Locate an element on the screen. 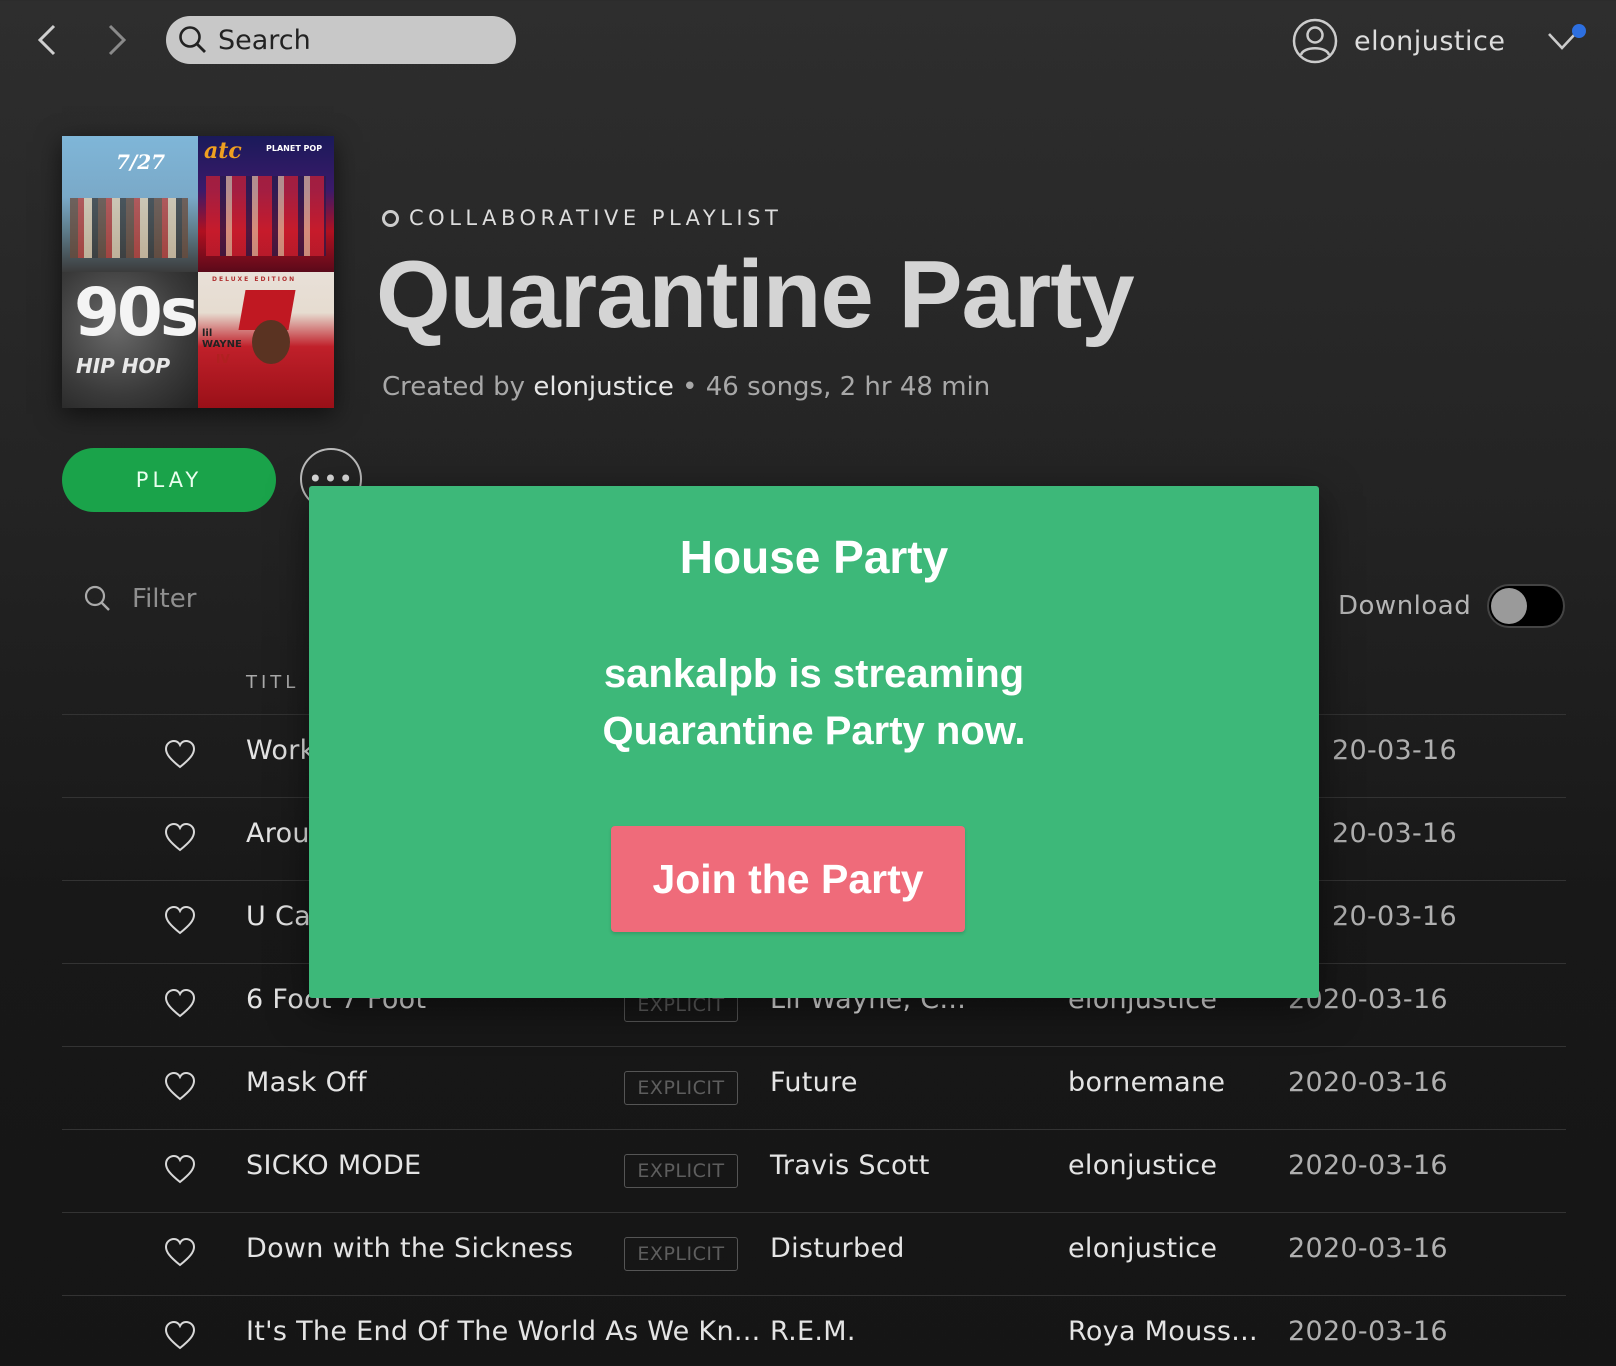  track-title: Work is located at coordinates (281, 750).